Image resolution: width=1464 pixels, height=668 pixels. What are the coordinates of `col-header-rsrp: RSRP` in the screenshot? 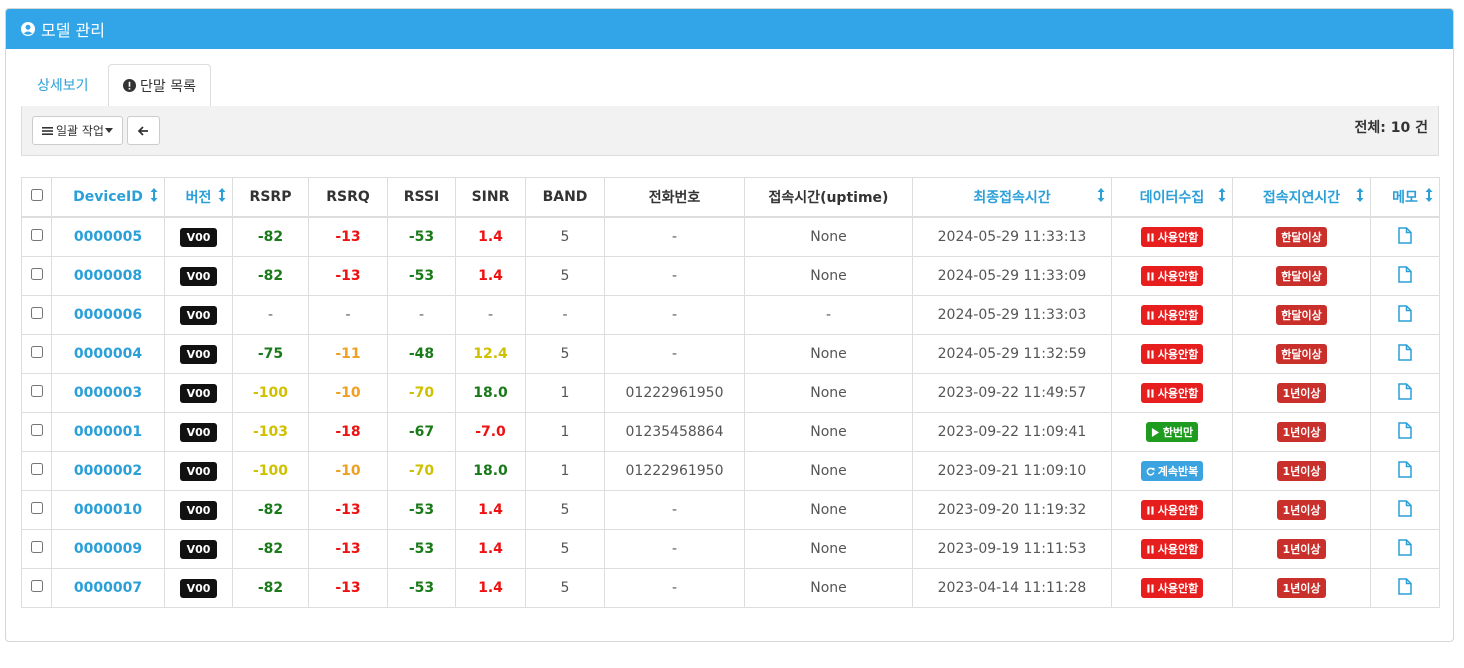 It's located at (270, 197).